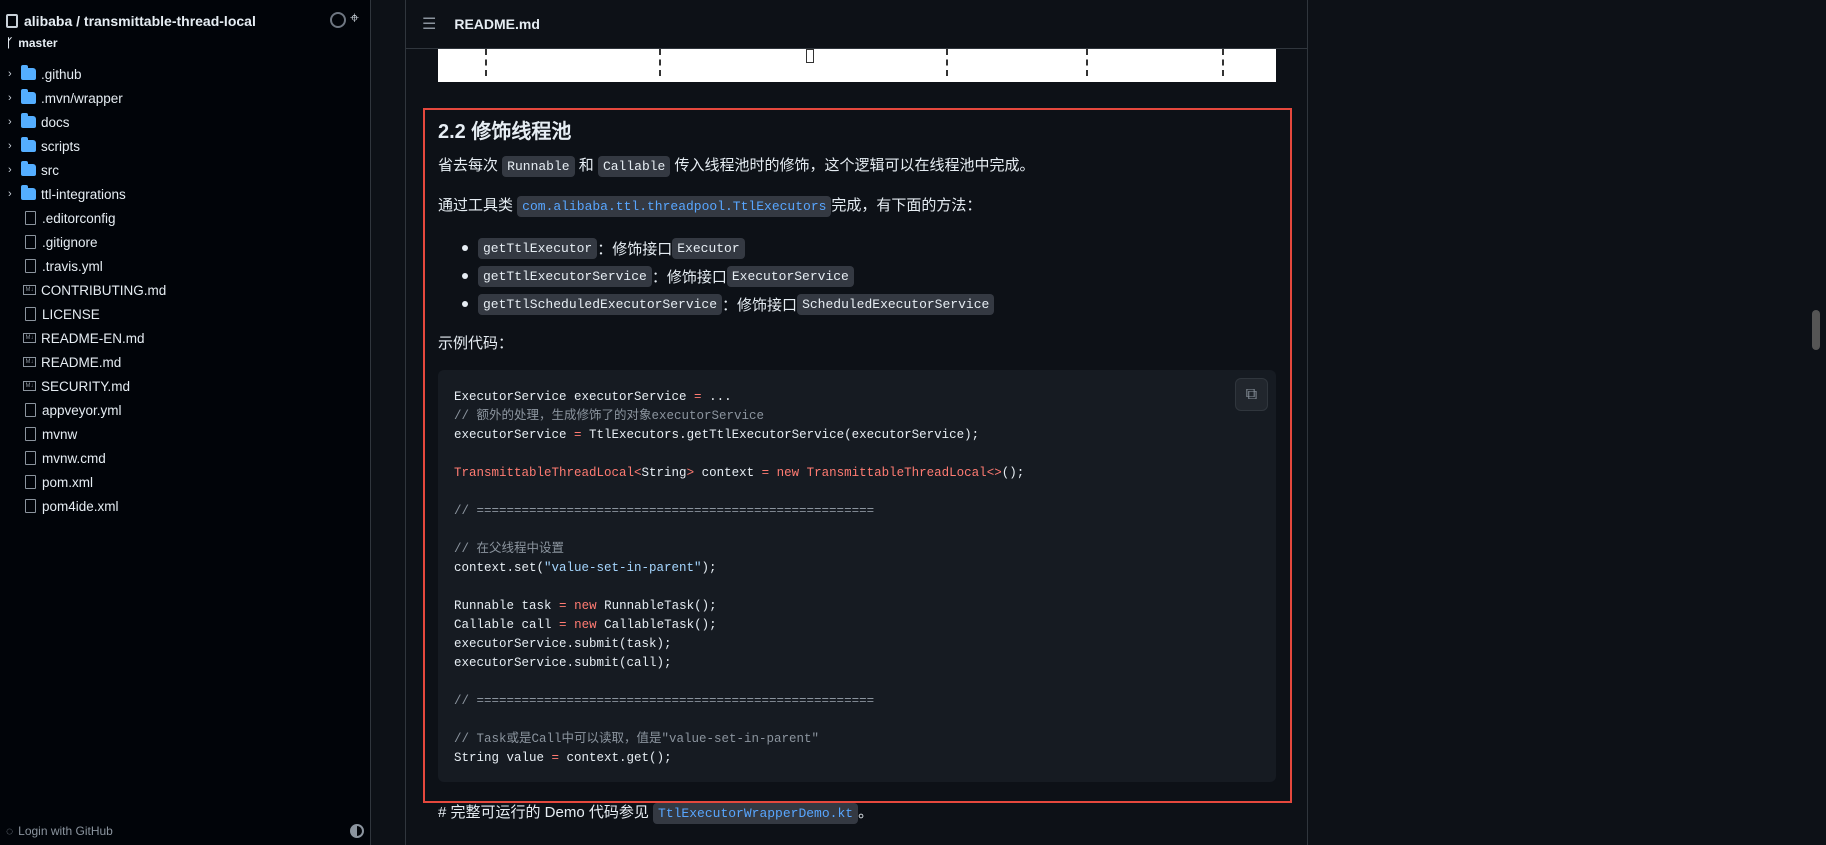  I want to click on folder-item: › .mvn/wrapper, so click(185, 98).